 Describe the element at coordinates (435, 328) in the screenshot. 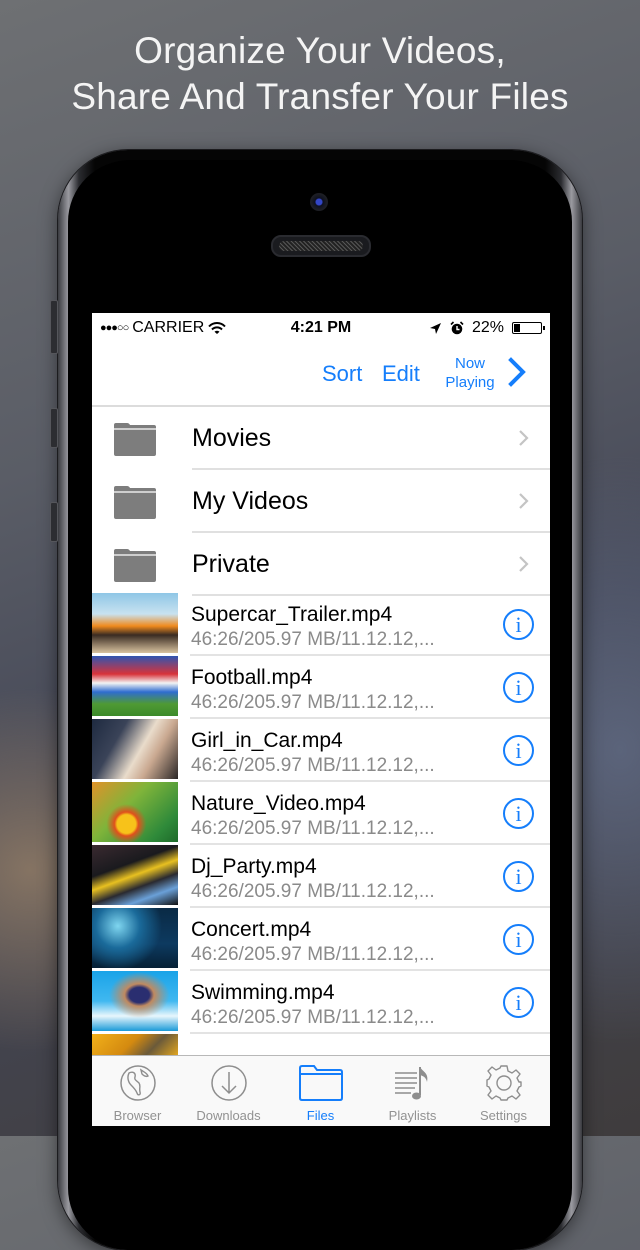

I see `location-arrow-icon` at that location.